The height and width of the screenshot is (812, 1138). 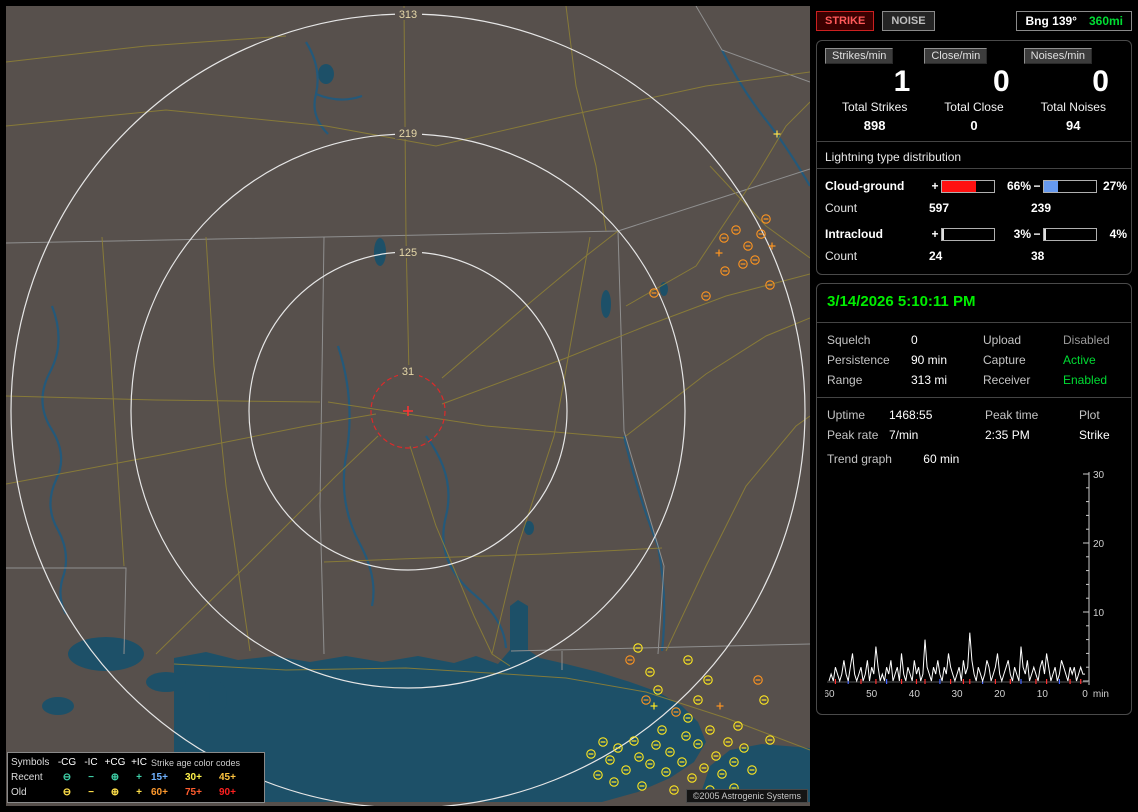 What do you see at coordinates (1070, 186) in the screenshot?
I see `cg-minus-bar` at bounding box center [1070, 186].